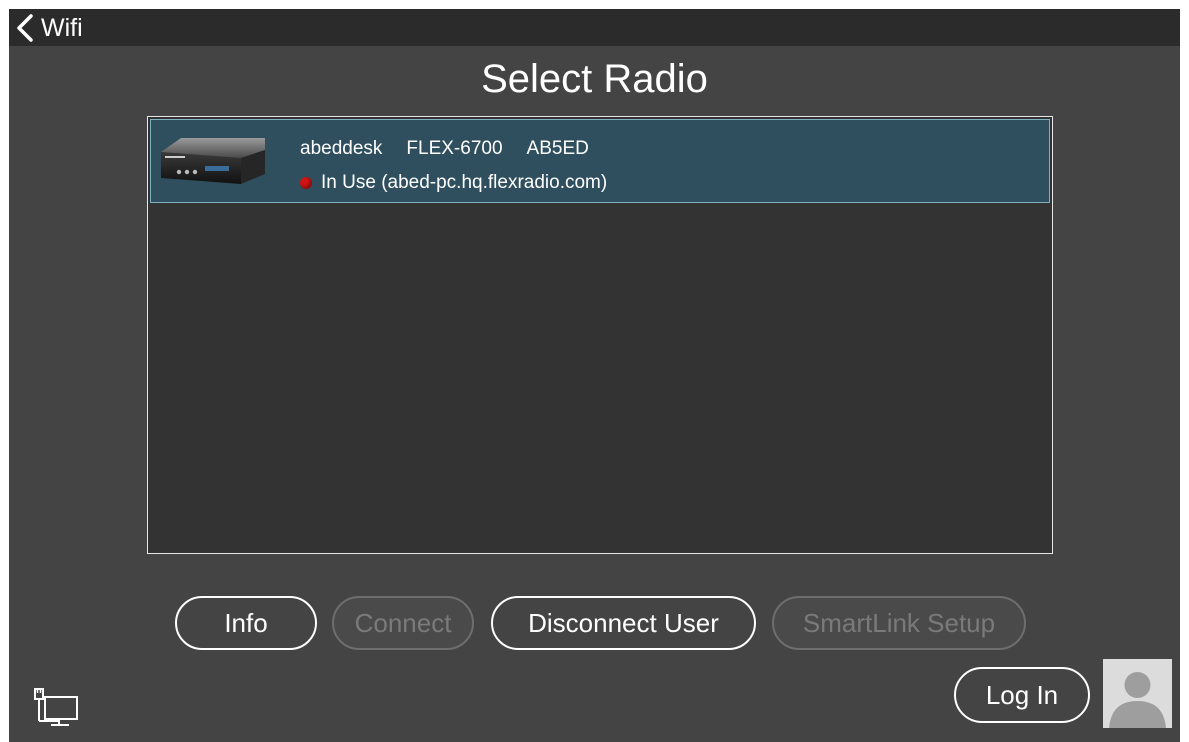 The width and height of the screenshot is (1189, 742). Describe the element at coordinates (623, 623) in the screenshot. I see `disconnect-user-button: Disconnect User` at that location.